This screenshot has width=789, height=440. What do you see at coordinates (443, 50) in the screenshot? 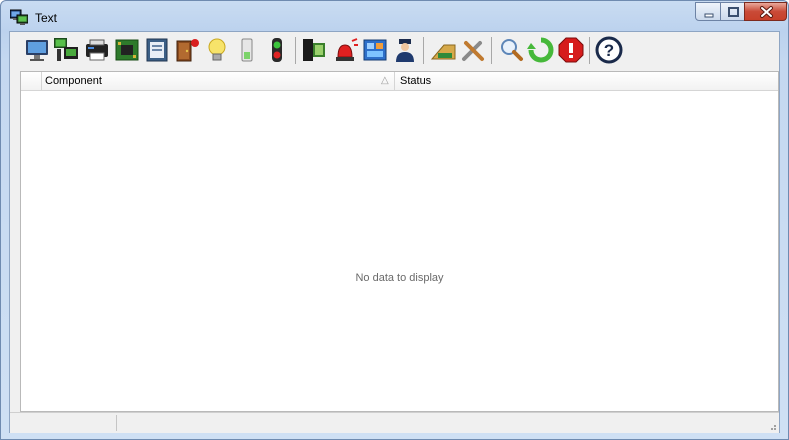
I see `keyboard-card-icon` at bounding box center [443, 50].